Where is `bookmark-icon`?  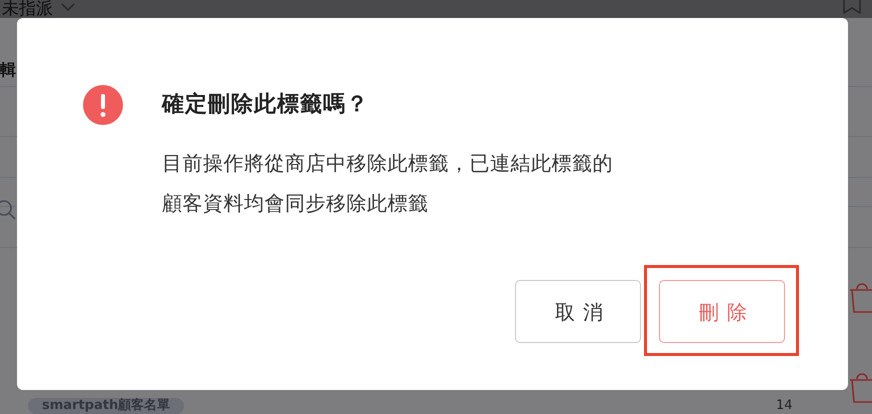 bookmark-icon is located at coordinates (852, 7).